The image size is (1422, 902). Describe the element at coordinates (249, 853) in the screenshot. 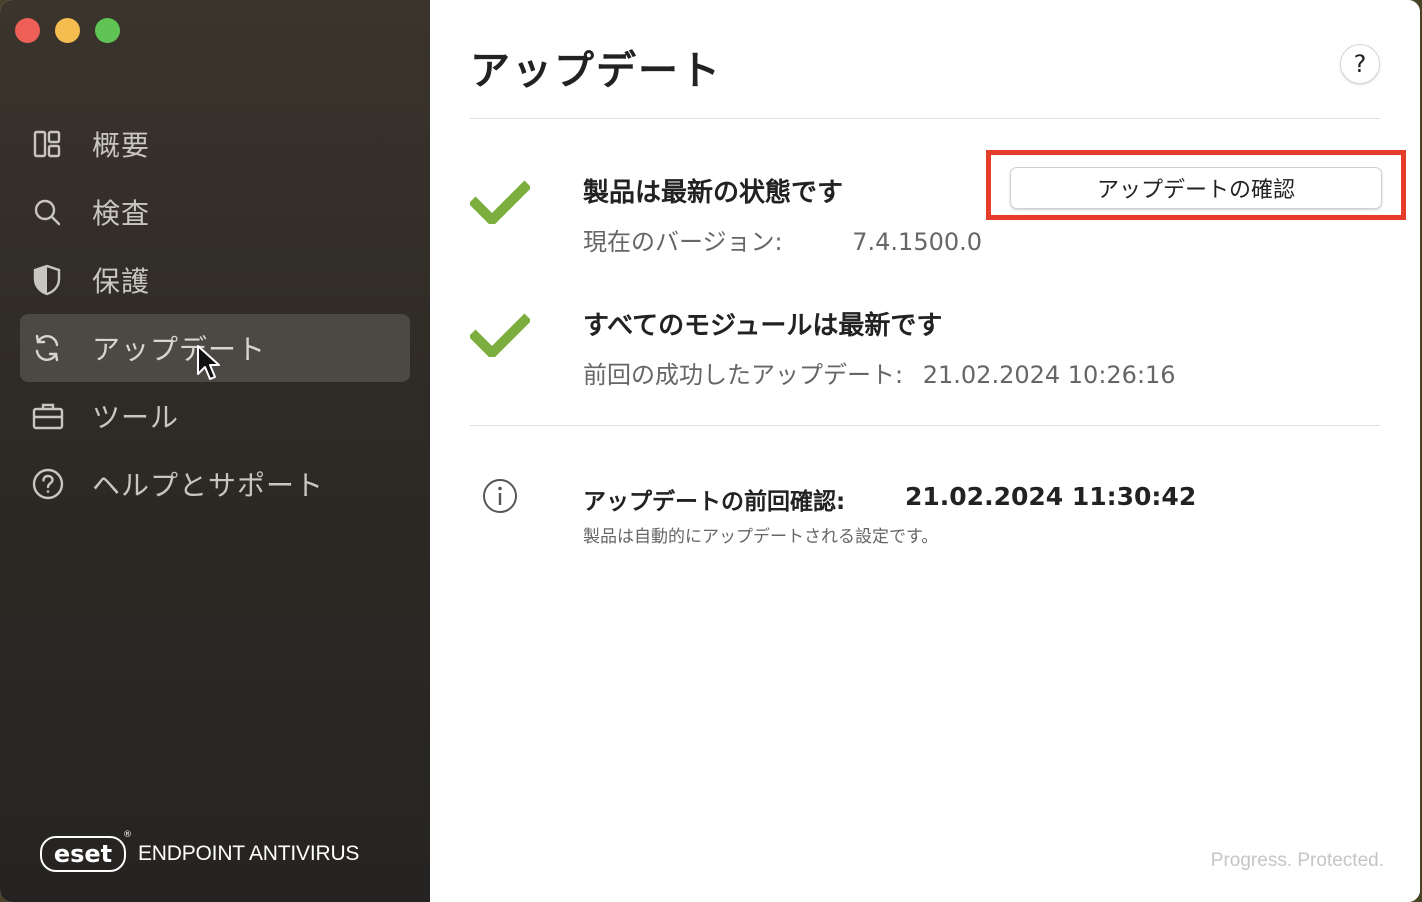

I see `product-name: ENDPOINT ANTIVIRUS` at that location.